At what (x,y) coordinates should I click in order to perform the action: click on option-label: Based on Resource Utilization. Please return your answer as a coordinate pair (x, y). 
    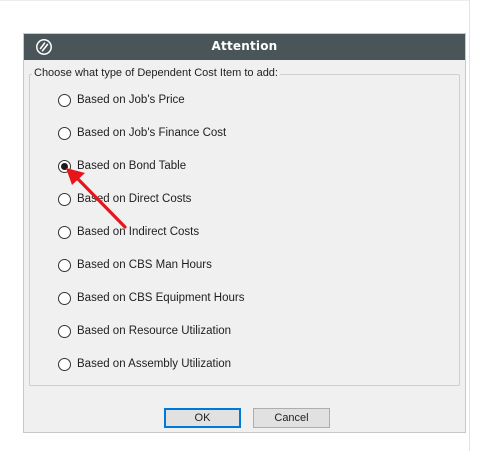
    Looking at the image, I should click on (154, 331).